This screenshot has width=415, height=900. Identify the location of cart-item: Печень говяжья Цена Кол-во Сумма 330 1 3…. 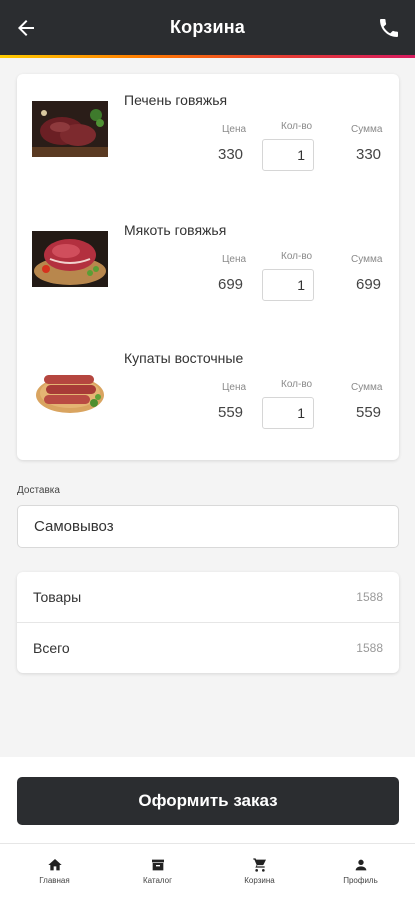
(208, 134).